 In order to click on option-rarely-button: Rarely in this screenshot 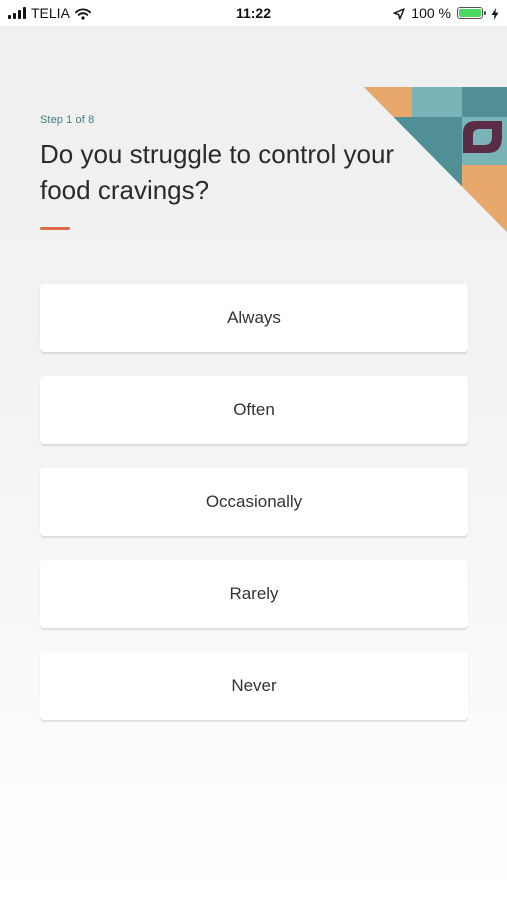, I will do `click(254, 594)`.